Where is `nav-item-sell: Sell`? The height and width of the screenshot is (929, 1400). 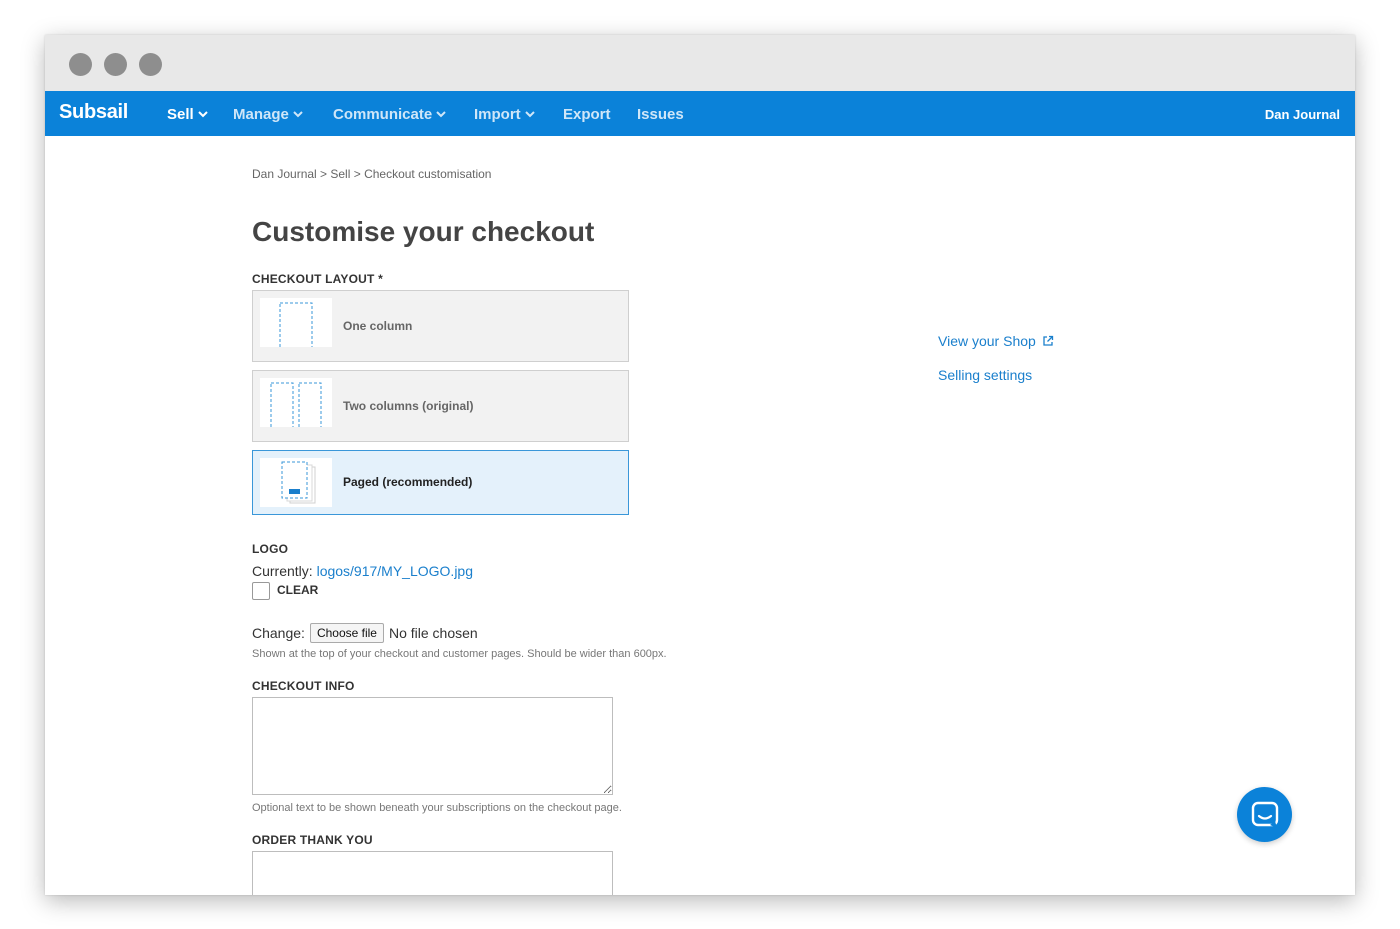 nav-item-sell: Sell is located at coordinates (187, 114).